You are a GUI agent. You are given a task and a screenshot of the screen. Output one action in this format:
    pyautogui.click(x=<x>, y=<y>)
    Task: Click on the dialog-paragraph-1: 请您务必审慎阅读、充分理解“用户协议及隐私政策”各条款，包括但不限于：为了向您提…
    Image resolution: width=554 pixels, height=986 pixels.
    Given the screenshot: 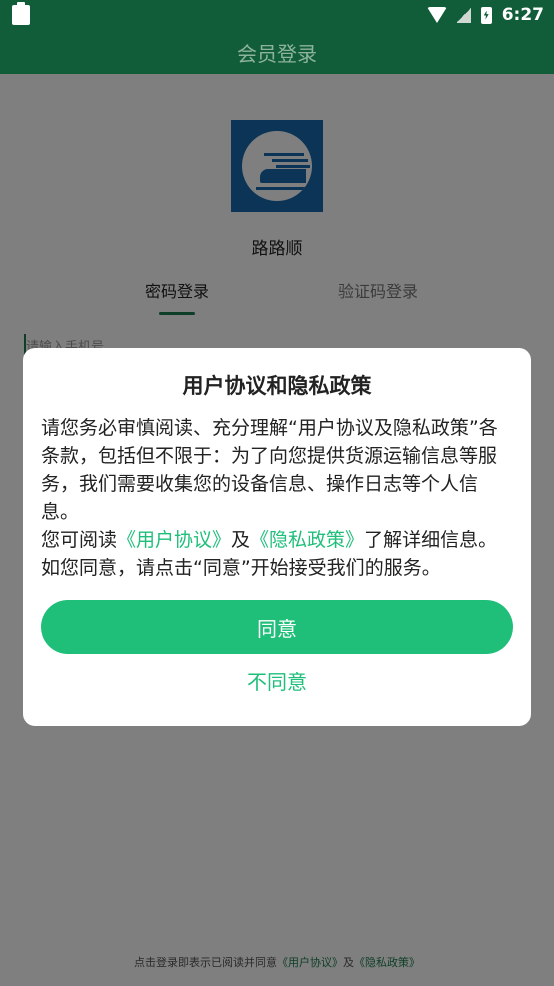 What is the action you would take?
    pyautogui.click(x=269, y=470)
    